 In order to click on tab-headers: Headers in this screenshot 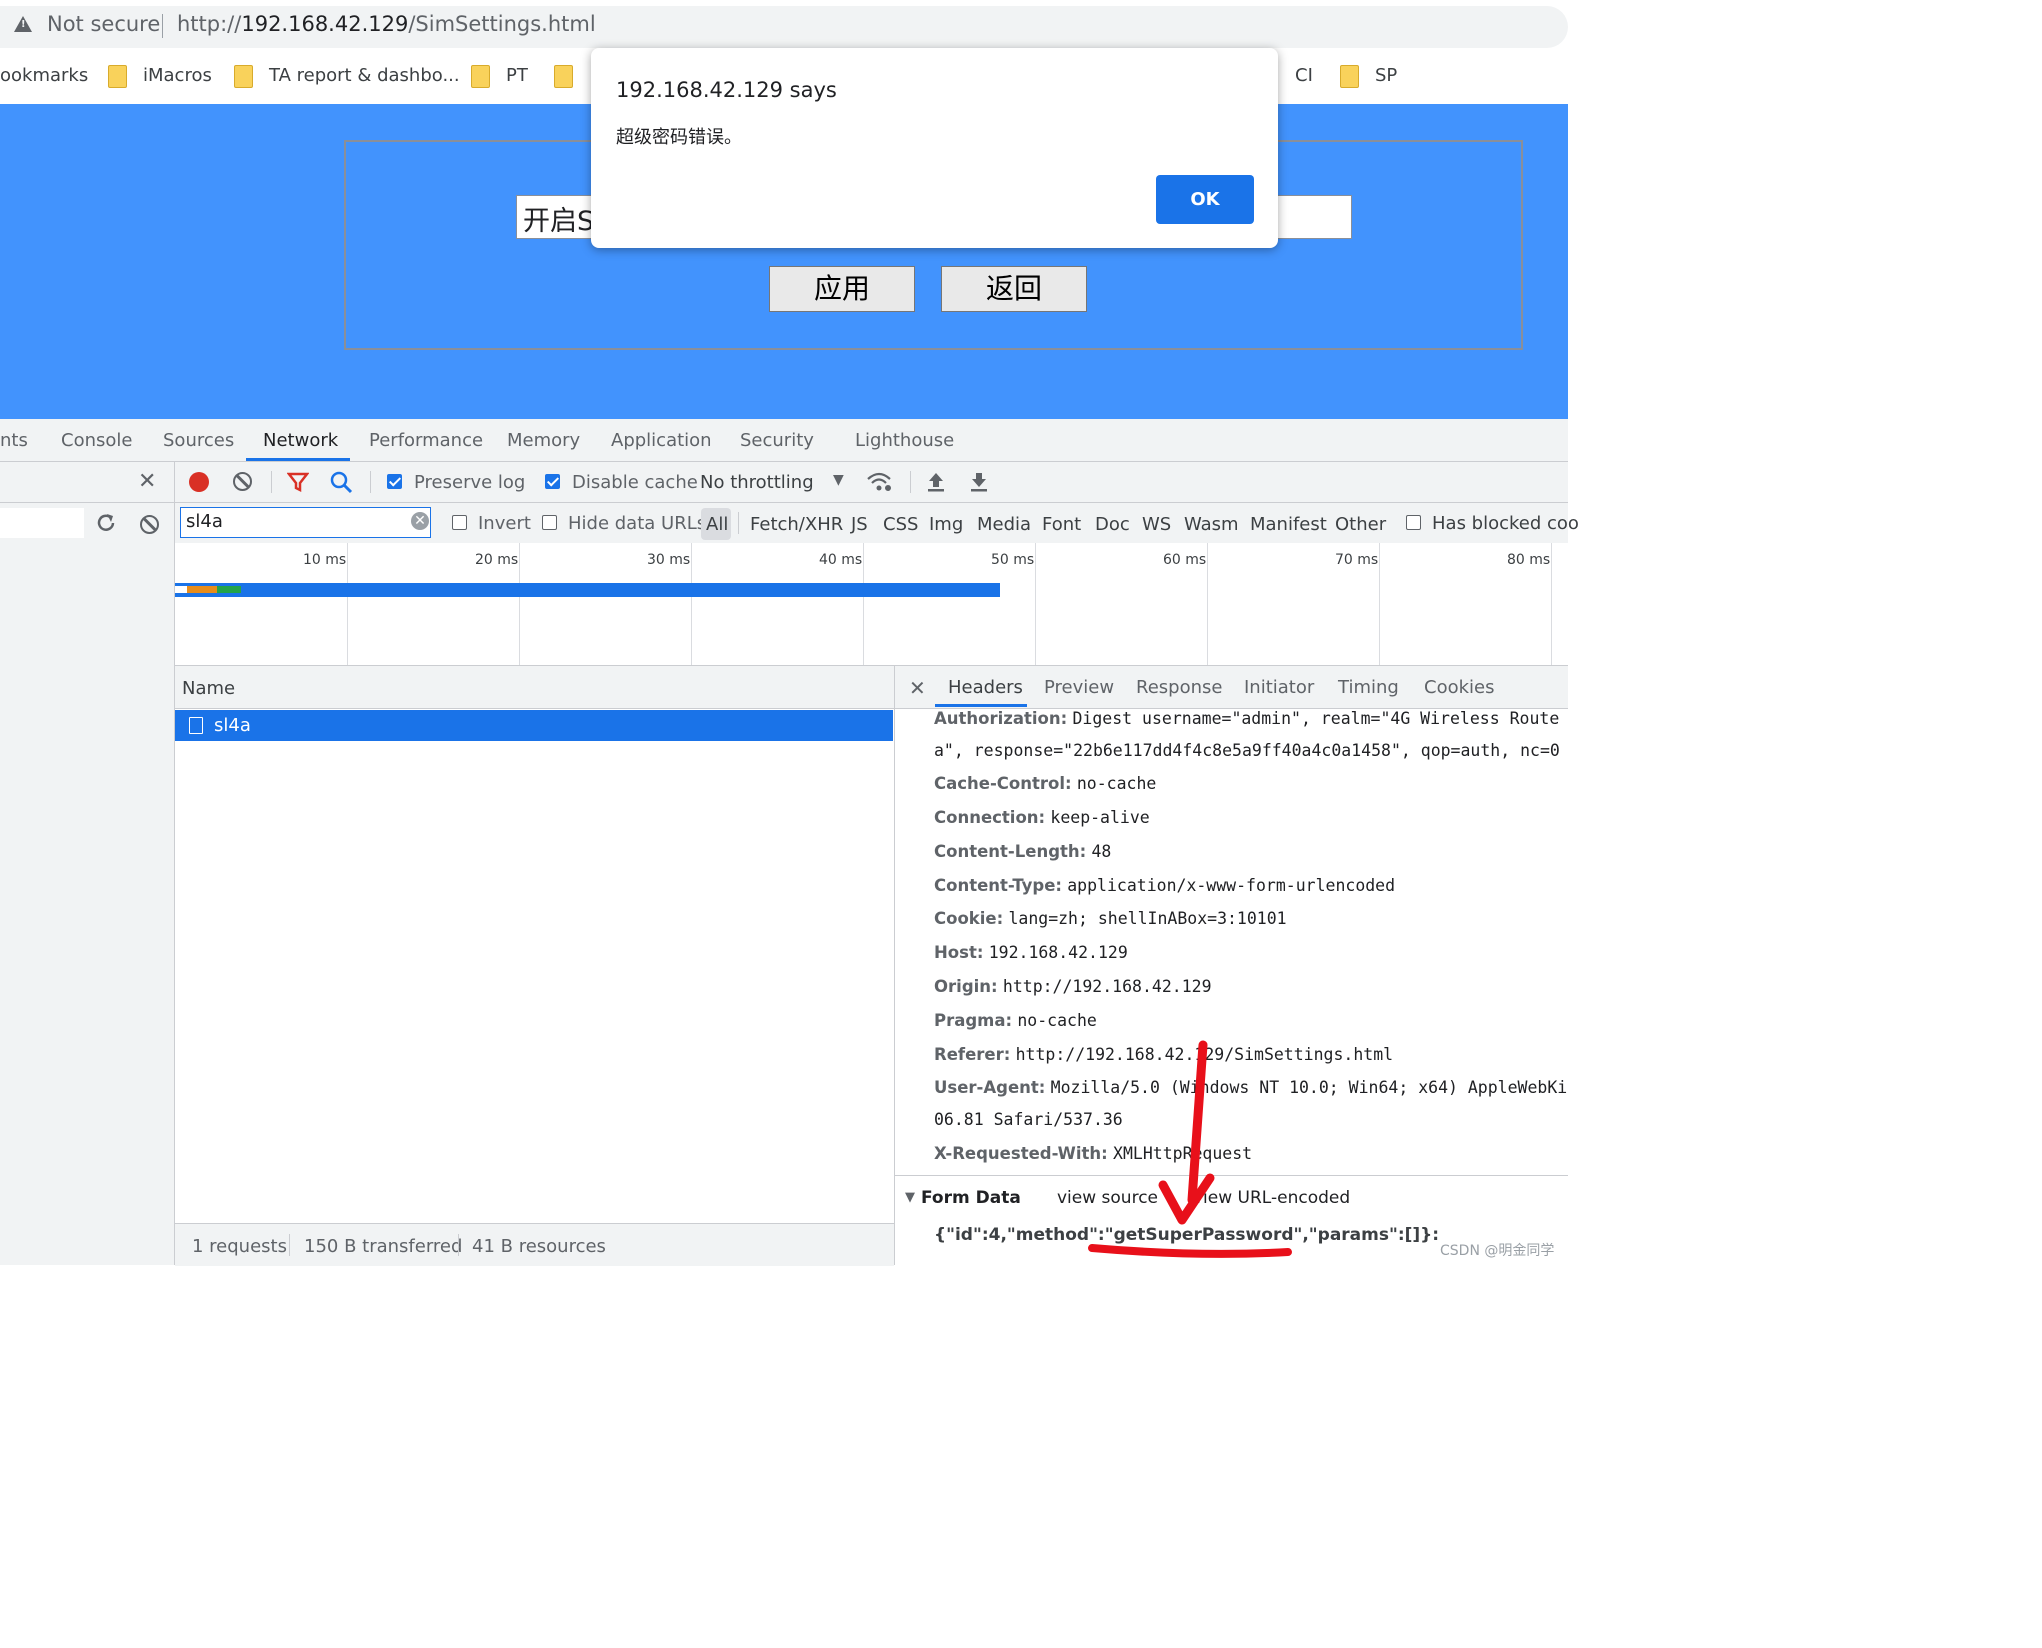, I will do `click(985, 687)`.